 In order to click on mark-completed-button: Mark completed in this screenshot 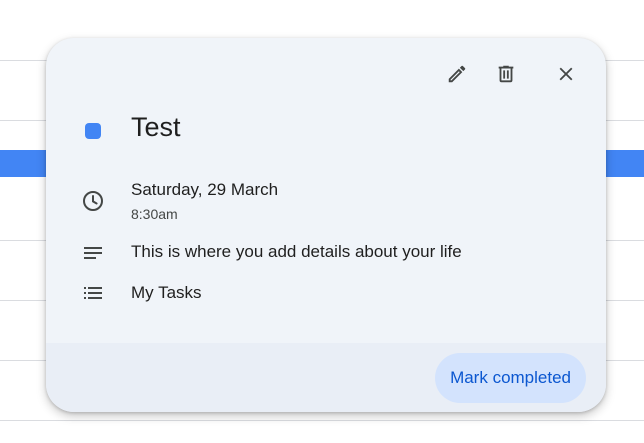, I will do `click(510, 378)`.